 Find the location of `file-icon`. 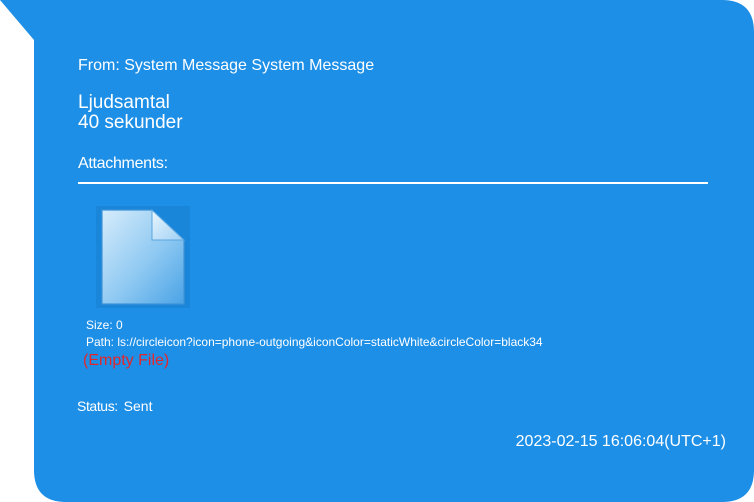

file-icon is located at coordinates (143, 257).